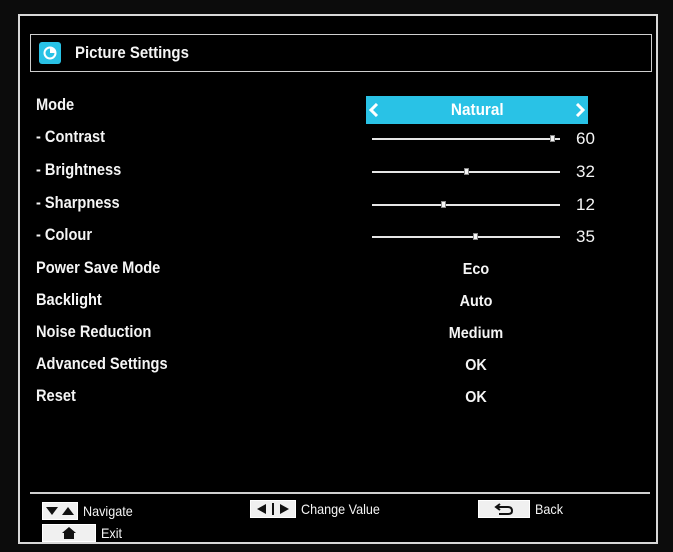 Image resolution: width=673 pixels, height=552 pixels. I want to click on footer-divider, so click(340, 493).